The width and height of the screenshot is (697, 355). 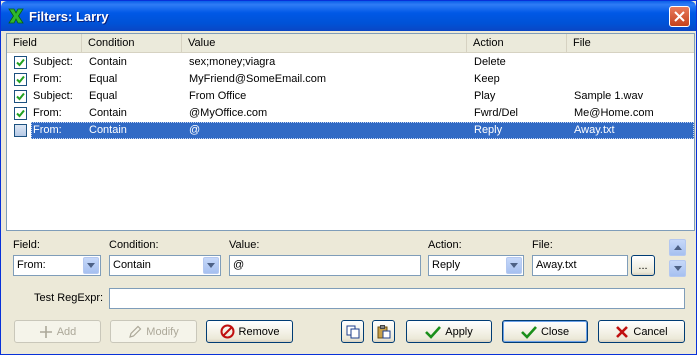 I want to click on arrow-down-icon, so click(x=677, y=268).